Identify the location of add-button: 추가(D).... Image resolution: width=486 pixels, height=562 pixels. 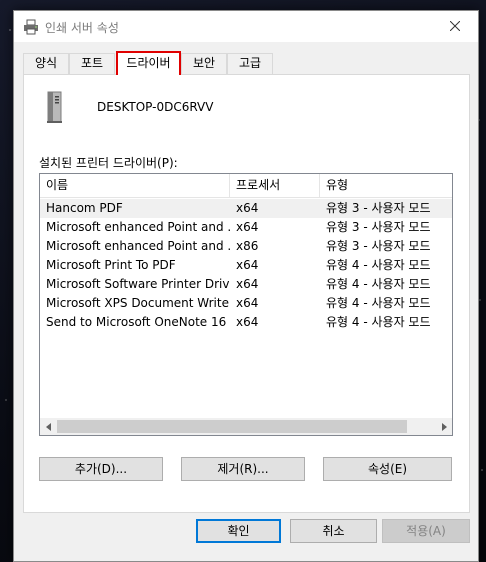
(101, 469).